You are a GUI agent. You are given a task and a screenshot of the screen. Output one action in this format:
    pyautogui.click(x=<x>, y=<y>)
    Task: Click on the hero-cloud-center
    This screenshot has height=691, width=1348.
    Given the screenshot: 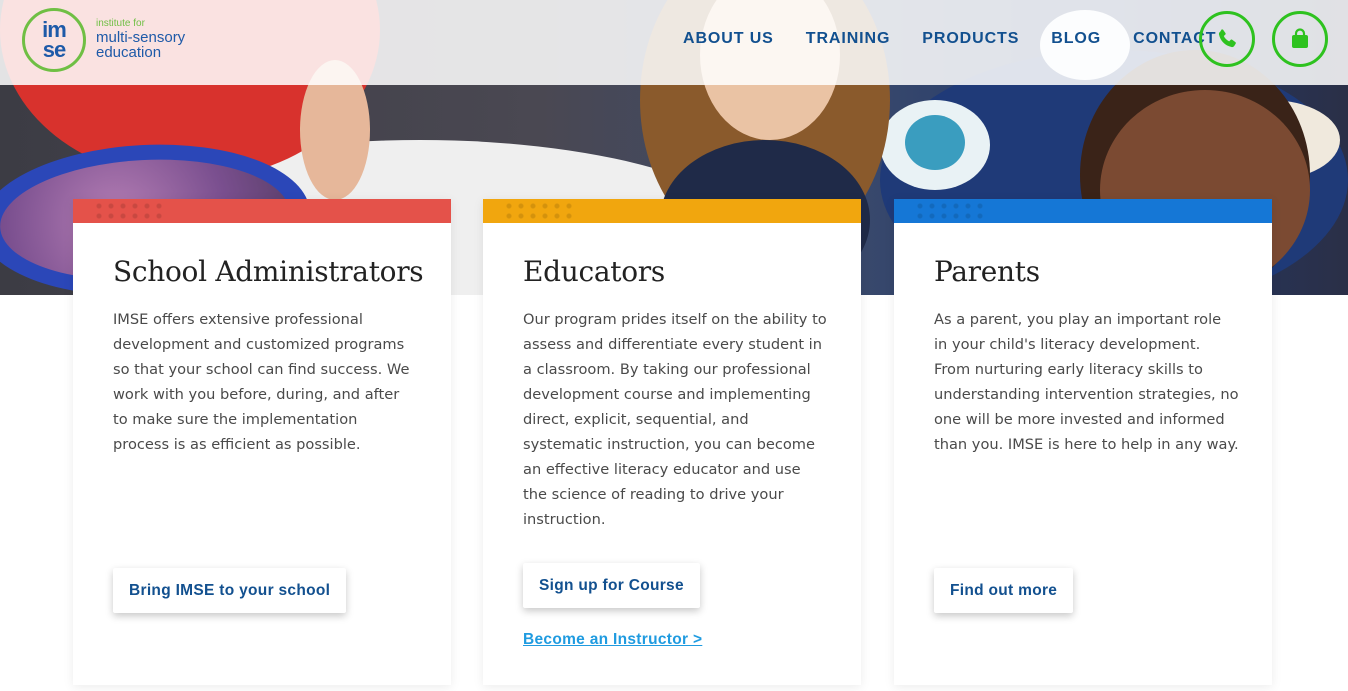 What is the action you would take?
    pyautogui.click(x=935, y=142)
    